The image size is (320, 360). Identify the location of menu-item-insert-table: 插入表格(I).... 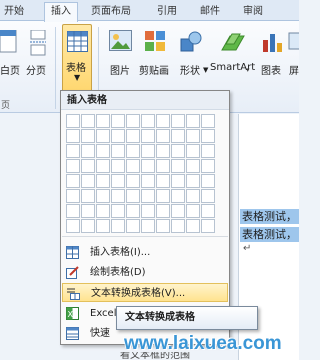
(145, 252).